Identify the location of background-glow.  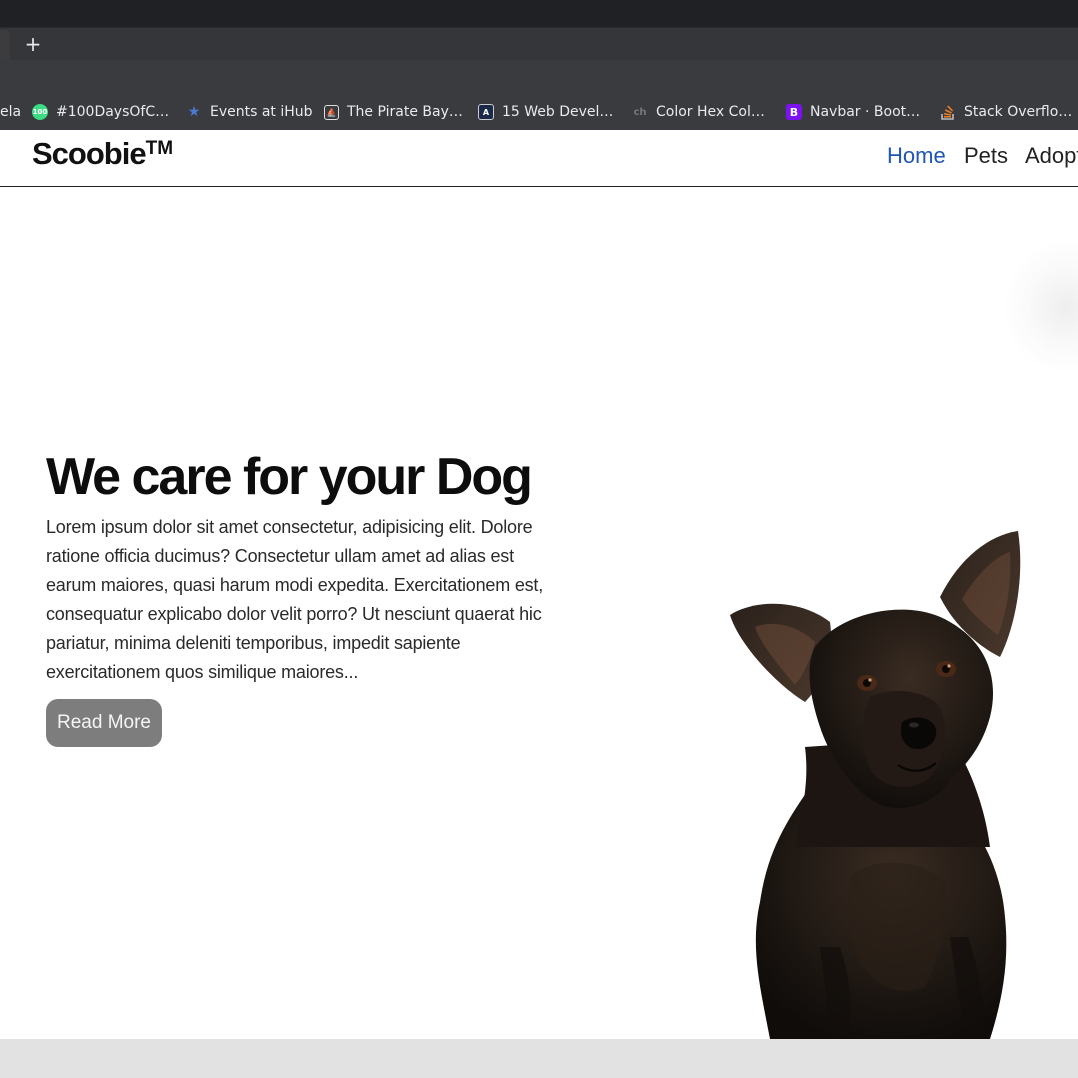
(1041, 307).